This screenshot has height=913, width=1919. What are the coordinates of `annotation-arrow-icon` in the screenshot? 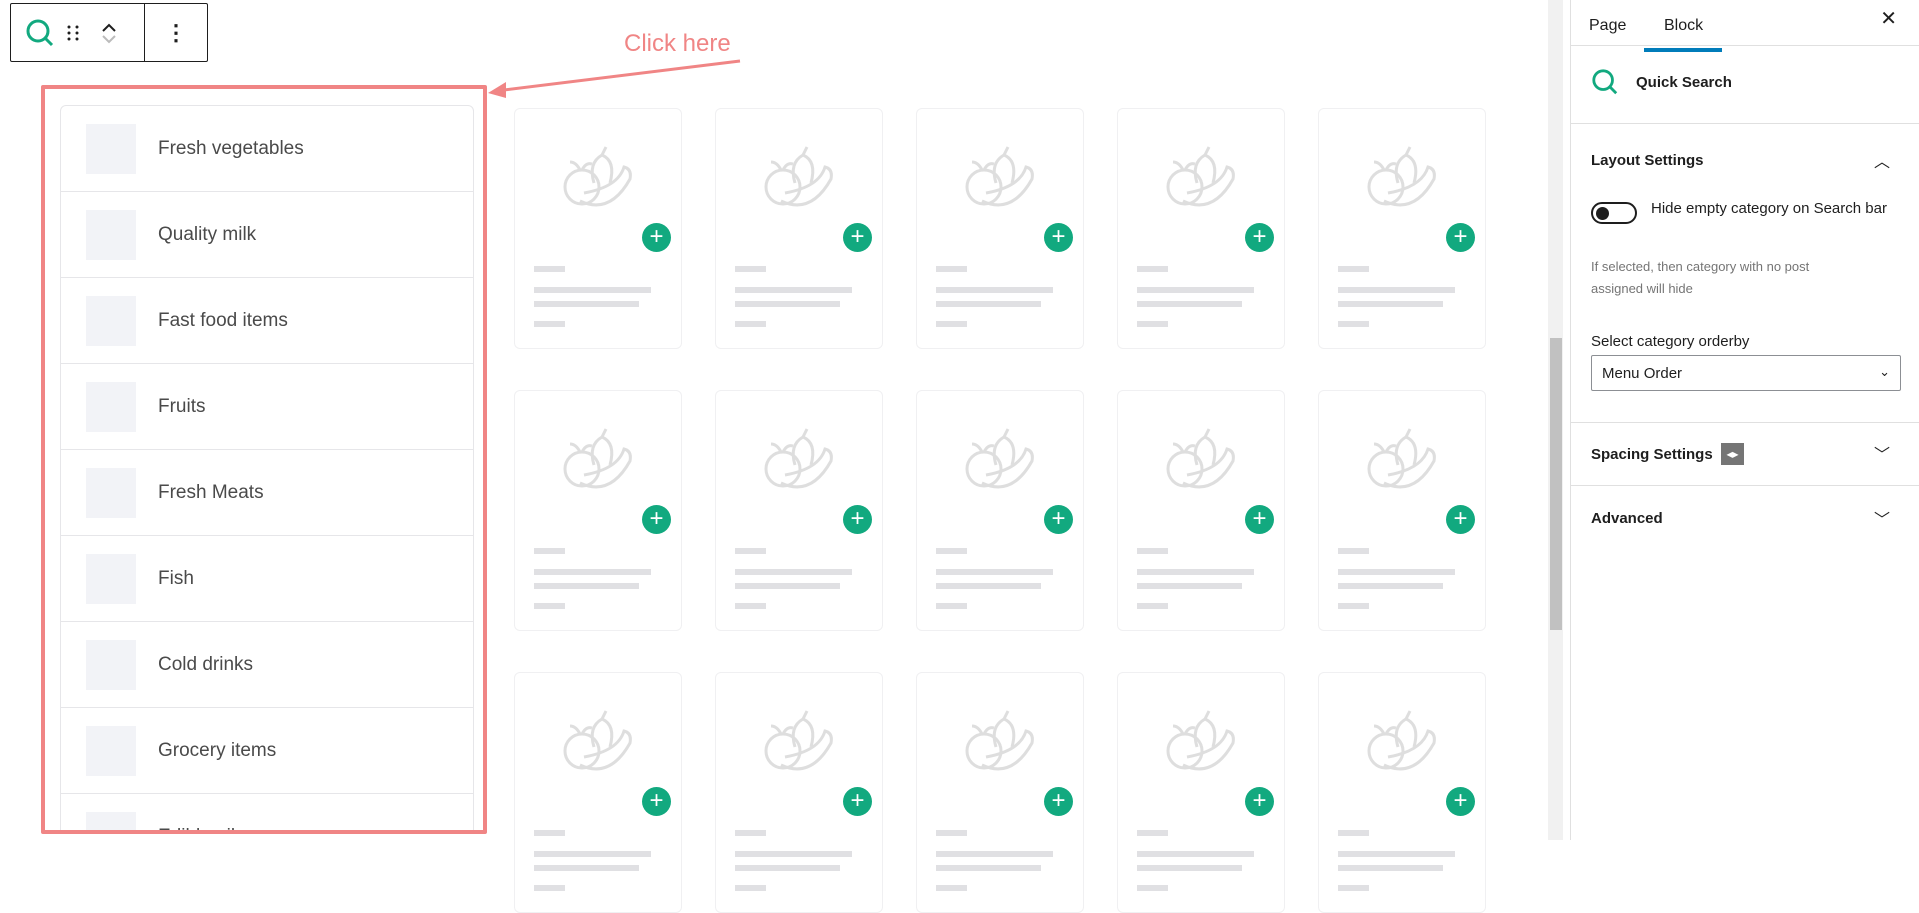 It's located at (614, 78).